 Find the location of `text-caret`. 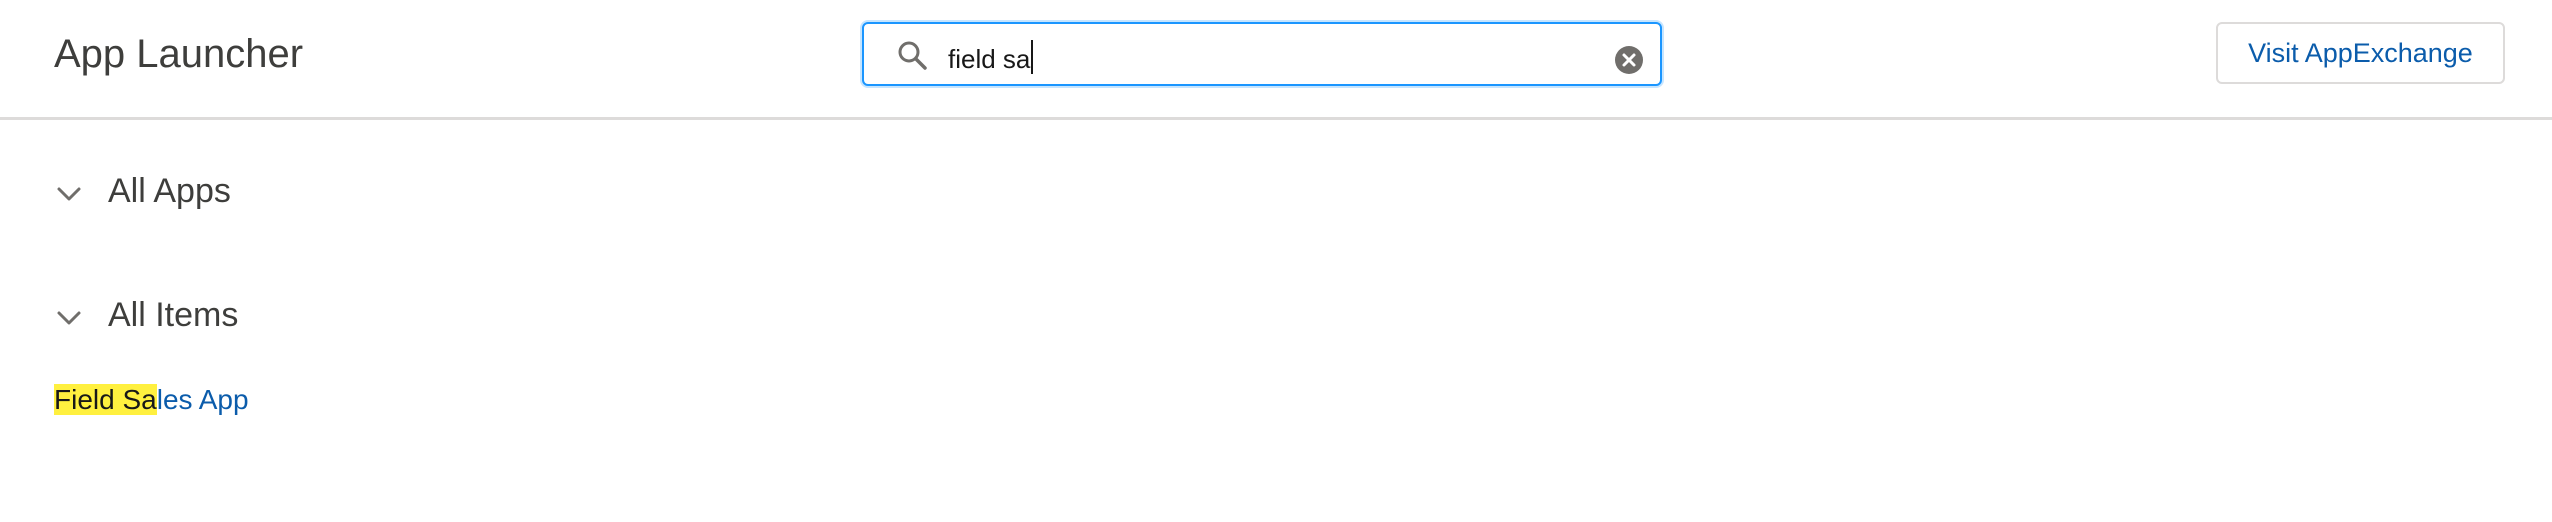

text-caret is located at coordinates (1032, 57).